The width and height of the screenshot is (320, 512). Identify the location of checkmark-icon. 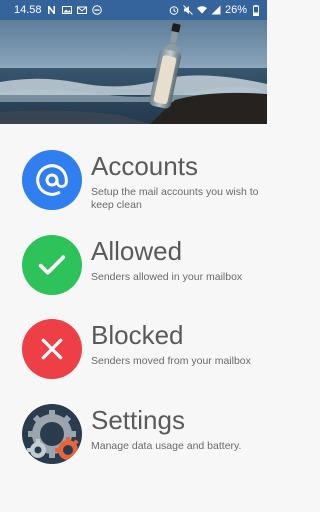
(52, 265).